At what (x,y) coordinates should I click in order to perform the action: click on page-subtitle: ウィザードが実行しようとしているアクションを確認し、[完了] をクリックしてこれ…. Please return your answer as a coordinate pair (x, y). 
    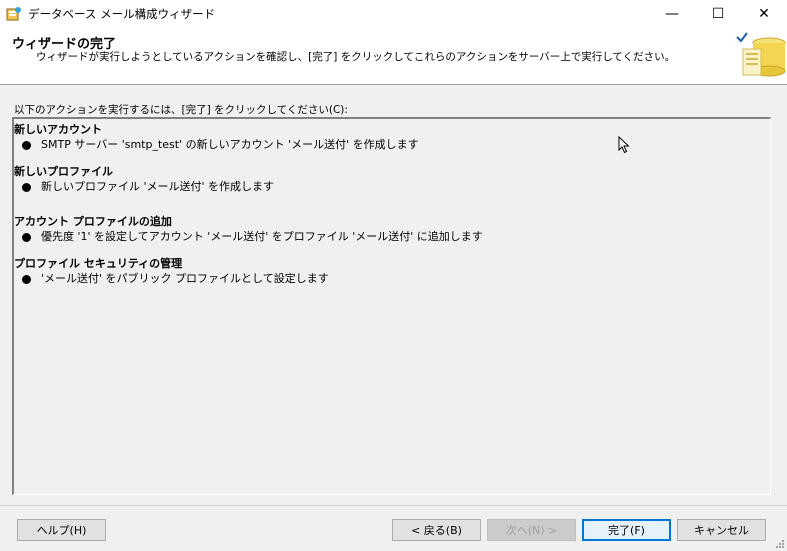
    Looking at the image, I should click on (356, 57).